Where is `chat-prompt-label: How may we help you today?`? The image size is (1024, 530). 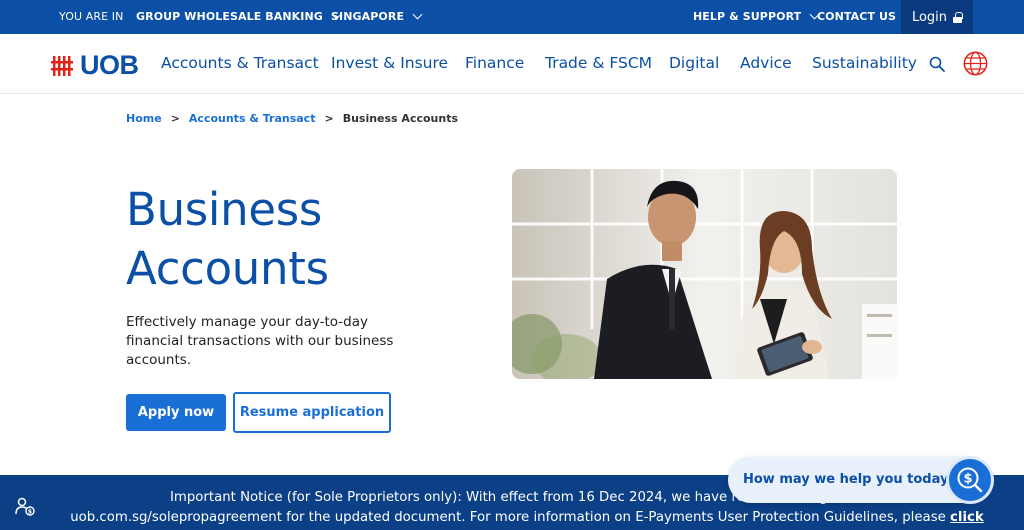
chat-prompt-label: How may we help you today? is located at coordinates (850, 479).